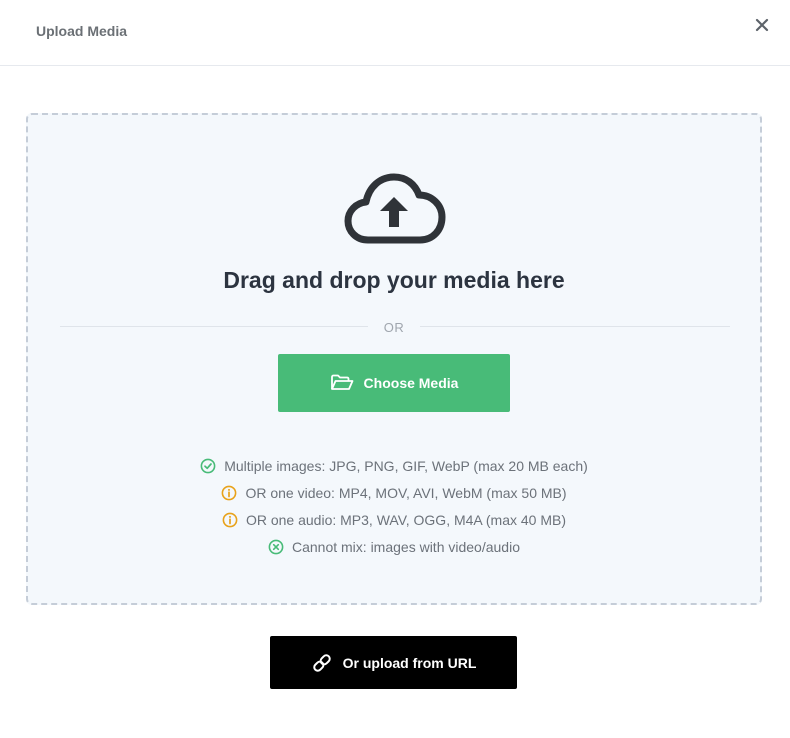 Image resolution: width=790 pixels, height=738 pixels. I want to click on upload-from-url-button: Or upload from URL, so click(393, 662).